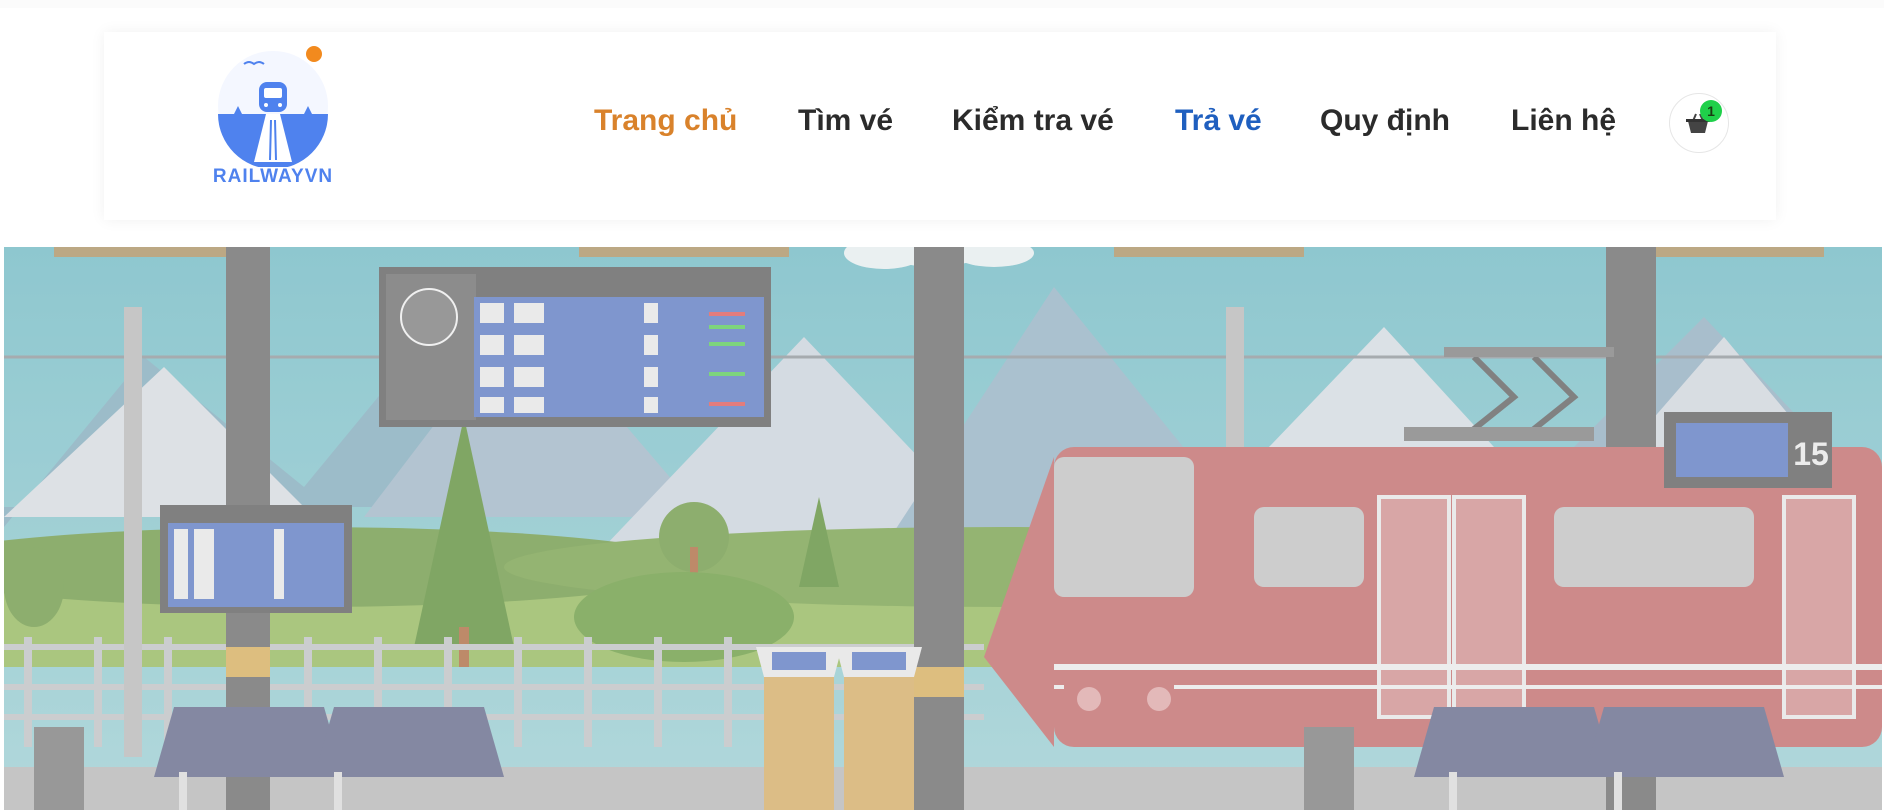 Image resolution: width=1884 pixels, height=810 pixels. What do you see at coordinates (1033, 121) in the screenshot?
I see `nav-kiem-tra-ve: Kiểm tra vé` at bounding box center [1033, 121].